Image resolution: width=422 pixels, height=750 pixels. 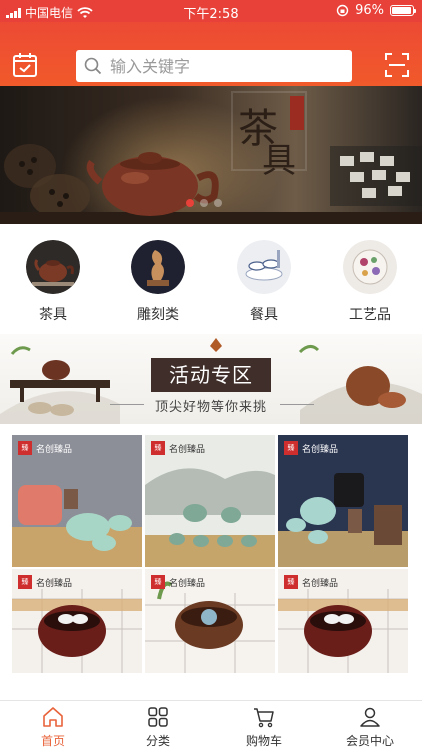 I want to click on category-label: 茶具, so click(x=53, y=315).